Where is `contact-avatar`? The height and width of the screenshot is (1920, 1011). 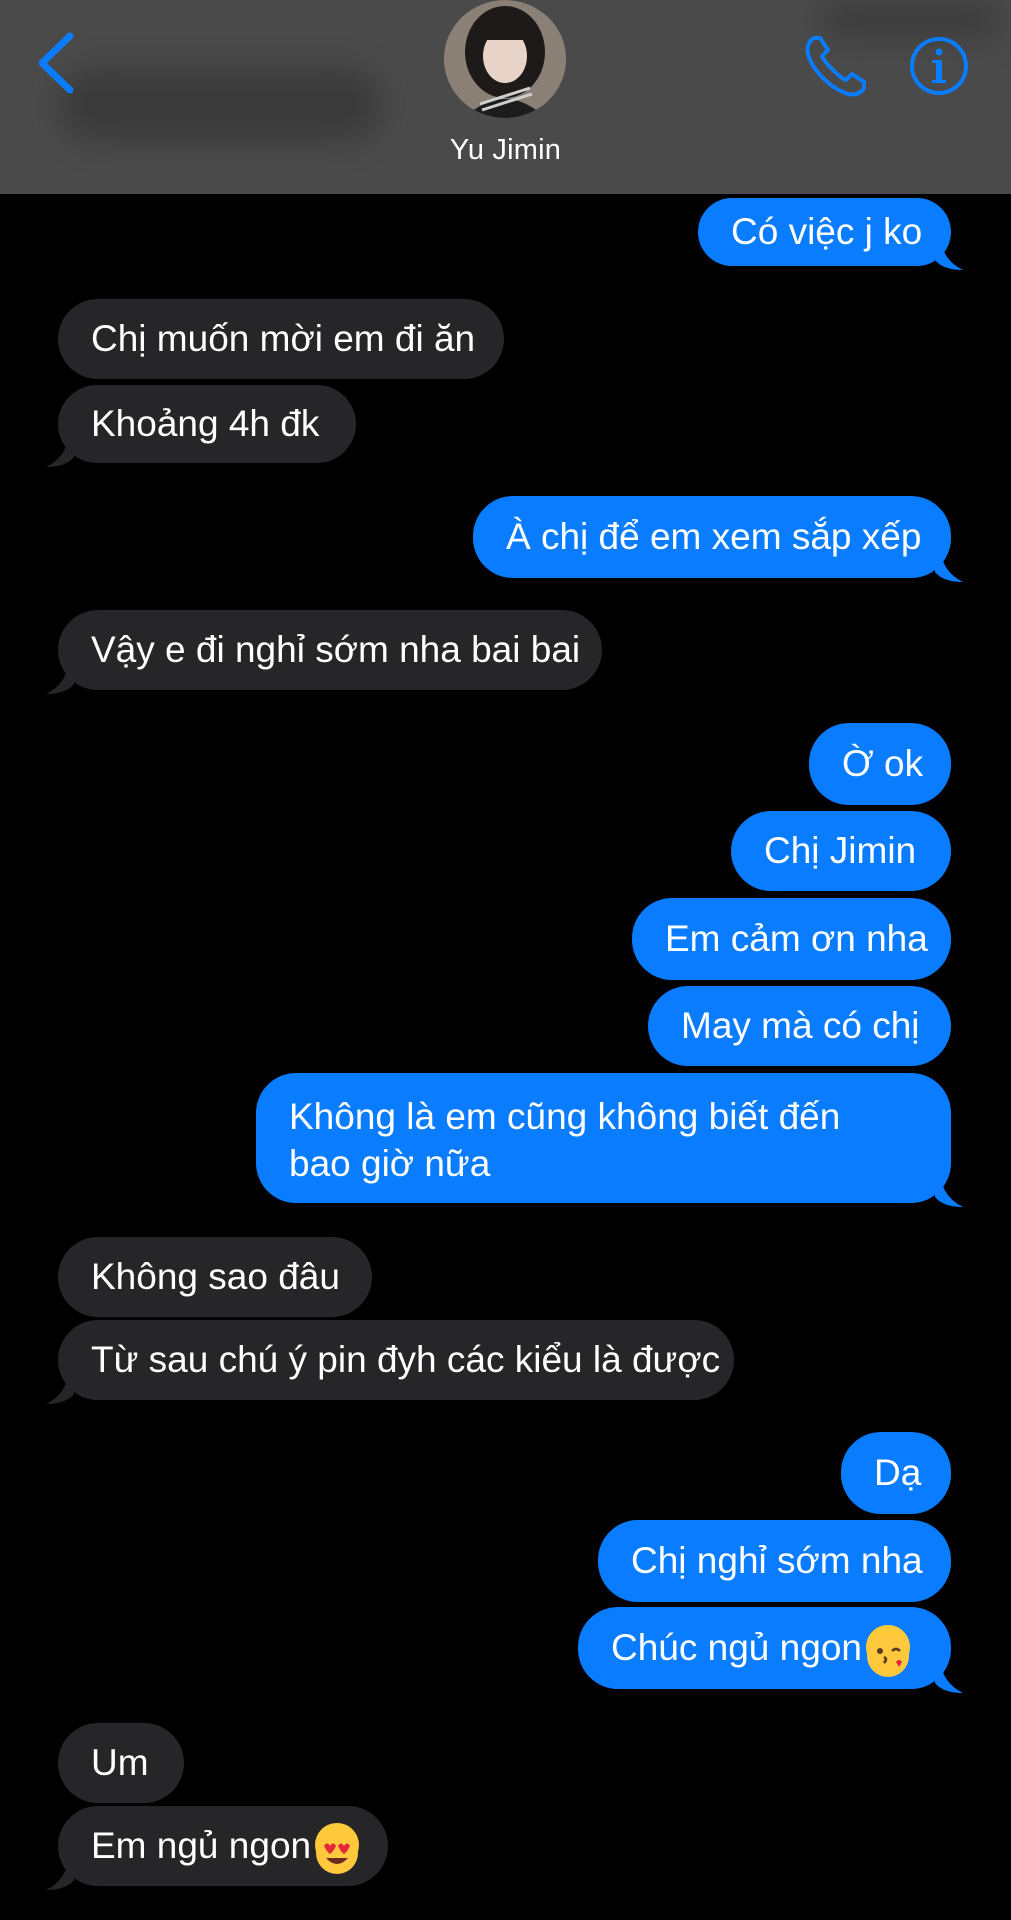 contact-avatar is located at coordinates (505, 59).